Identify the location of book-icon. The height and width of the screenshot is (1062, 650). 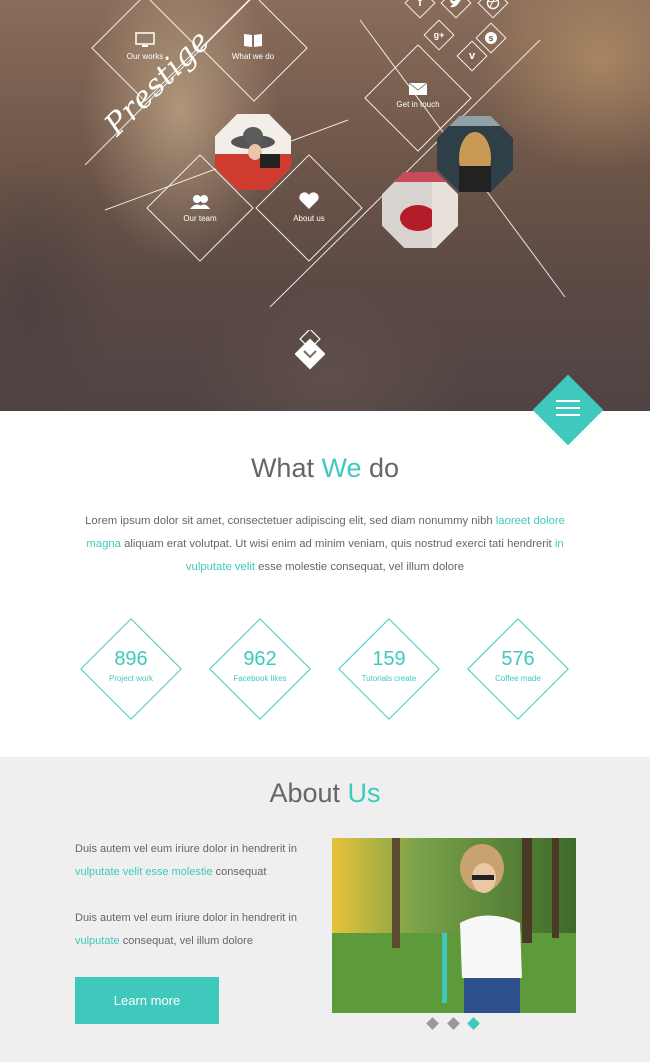
(253, 40).